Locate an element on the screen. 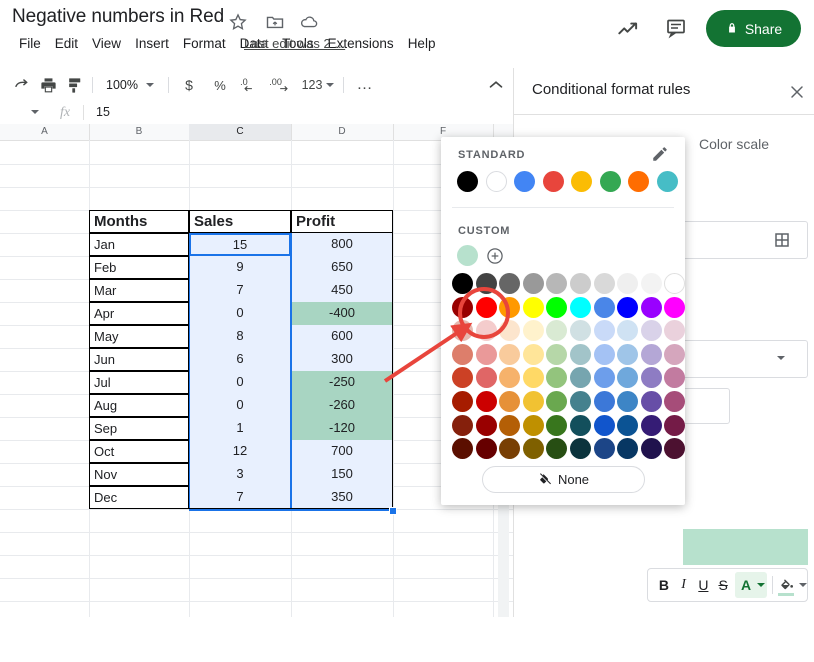  color-swatch-r6-c6 is located at coordinates (604, 425).